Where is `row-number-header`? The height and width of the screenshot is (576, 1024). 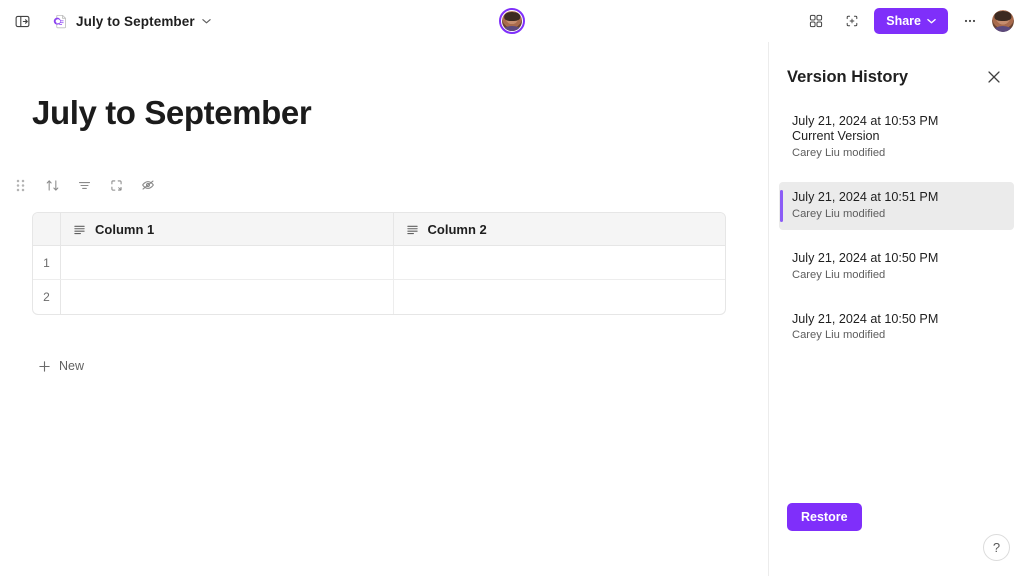
row-number-header is located at coordinates (47, 229).